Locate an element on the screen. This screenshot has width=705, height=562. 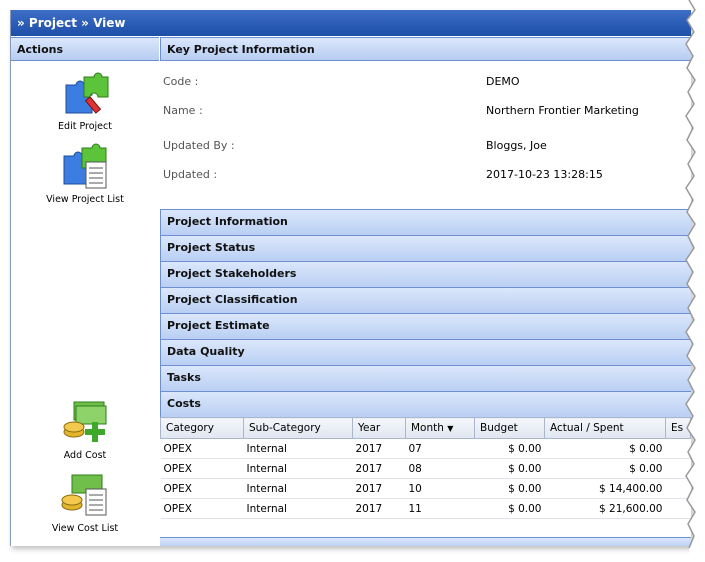
add-cost-icon is located at coordinates (85, 421).